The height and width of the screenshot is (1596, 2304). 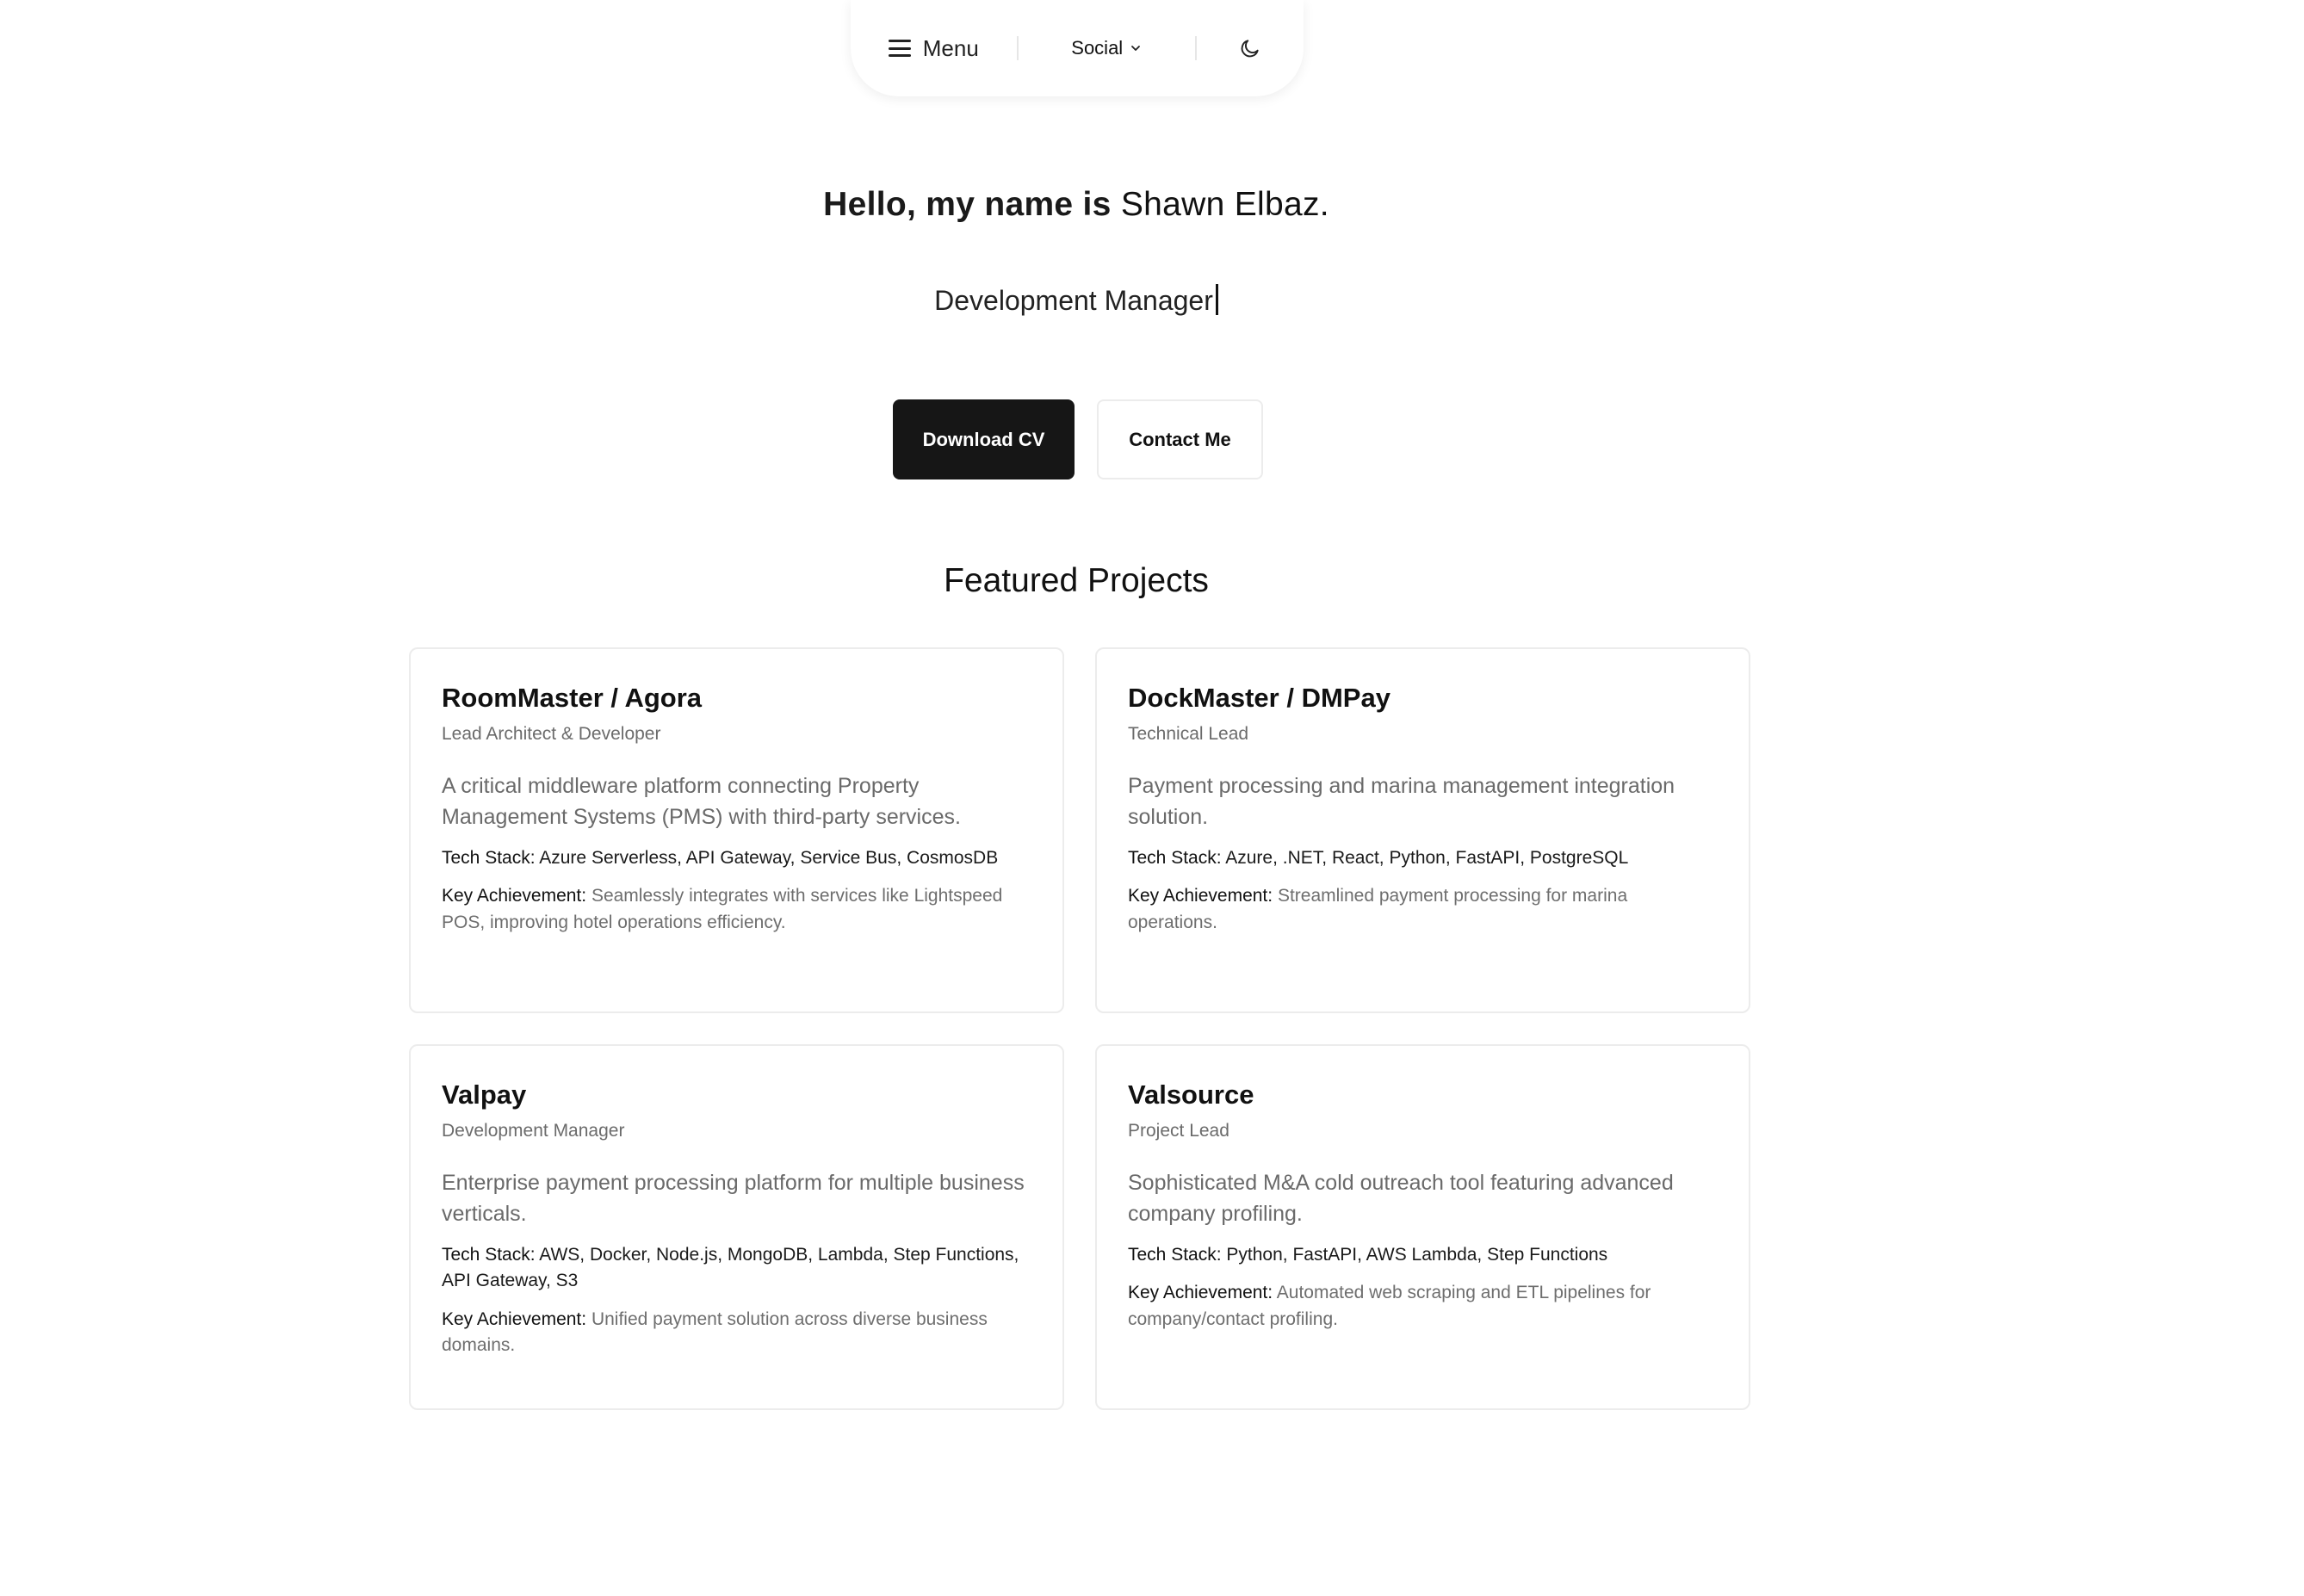 I want to click on download-cv-button: Download CV, so click(x=984, y=439).